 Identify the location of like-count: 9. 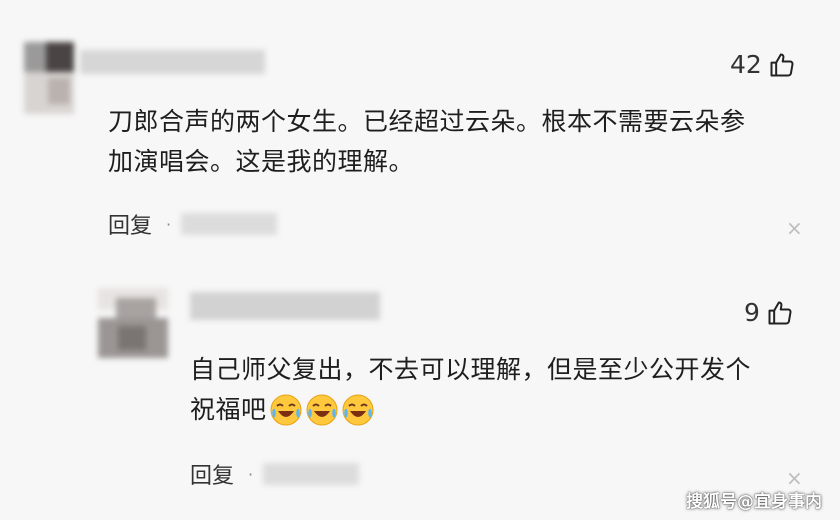
(752, 312).